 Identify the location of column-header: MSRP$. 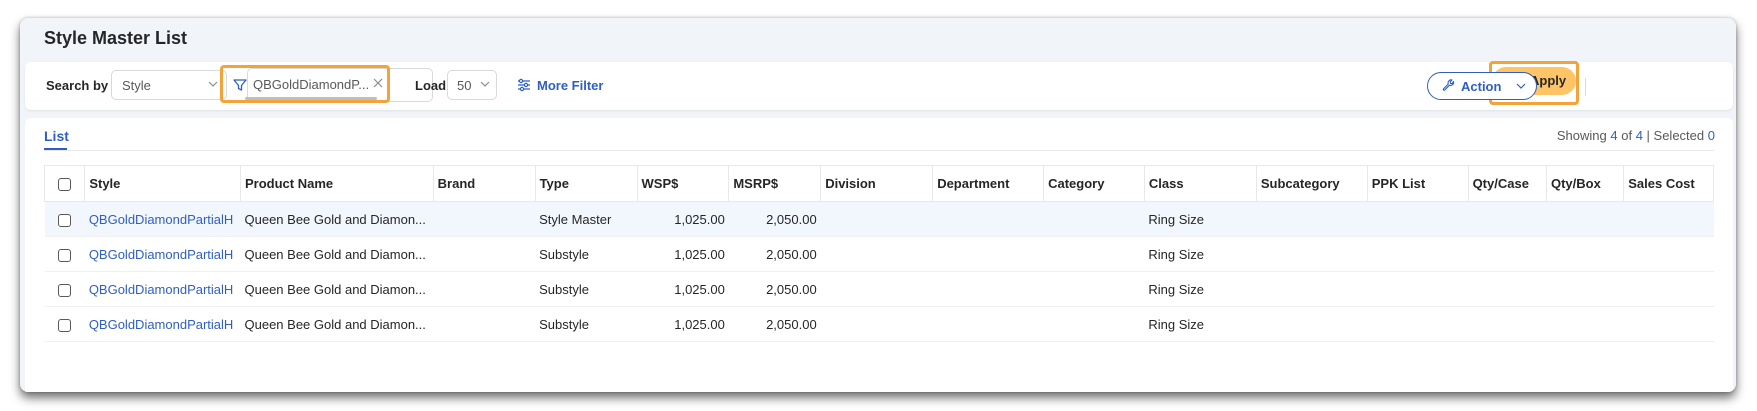
(775, 183).